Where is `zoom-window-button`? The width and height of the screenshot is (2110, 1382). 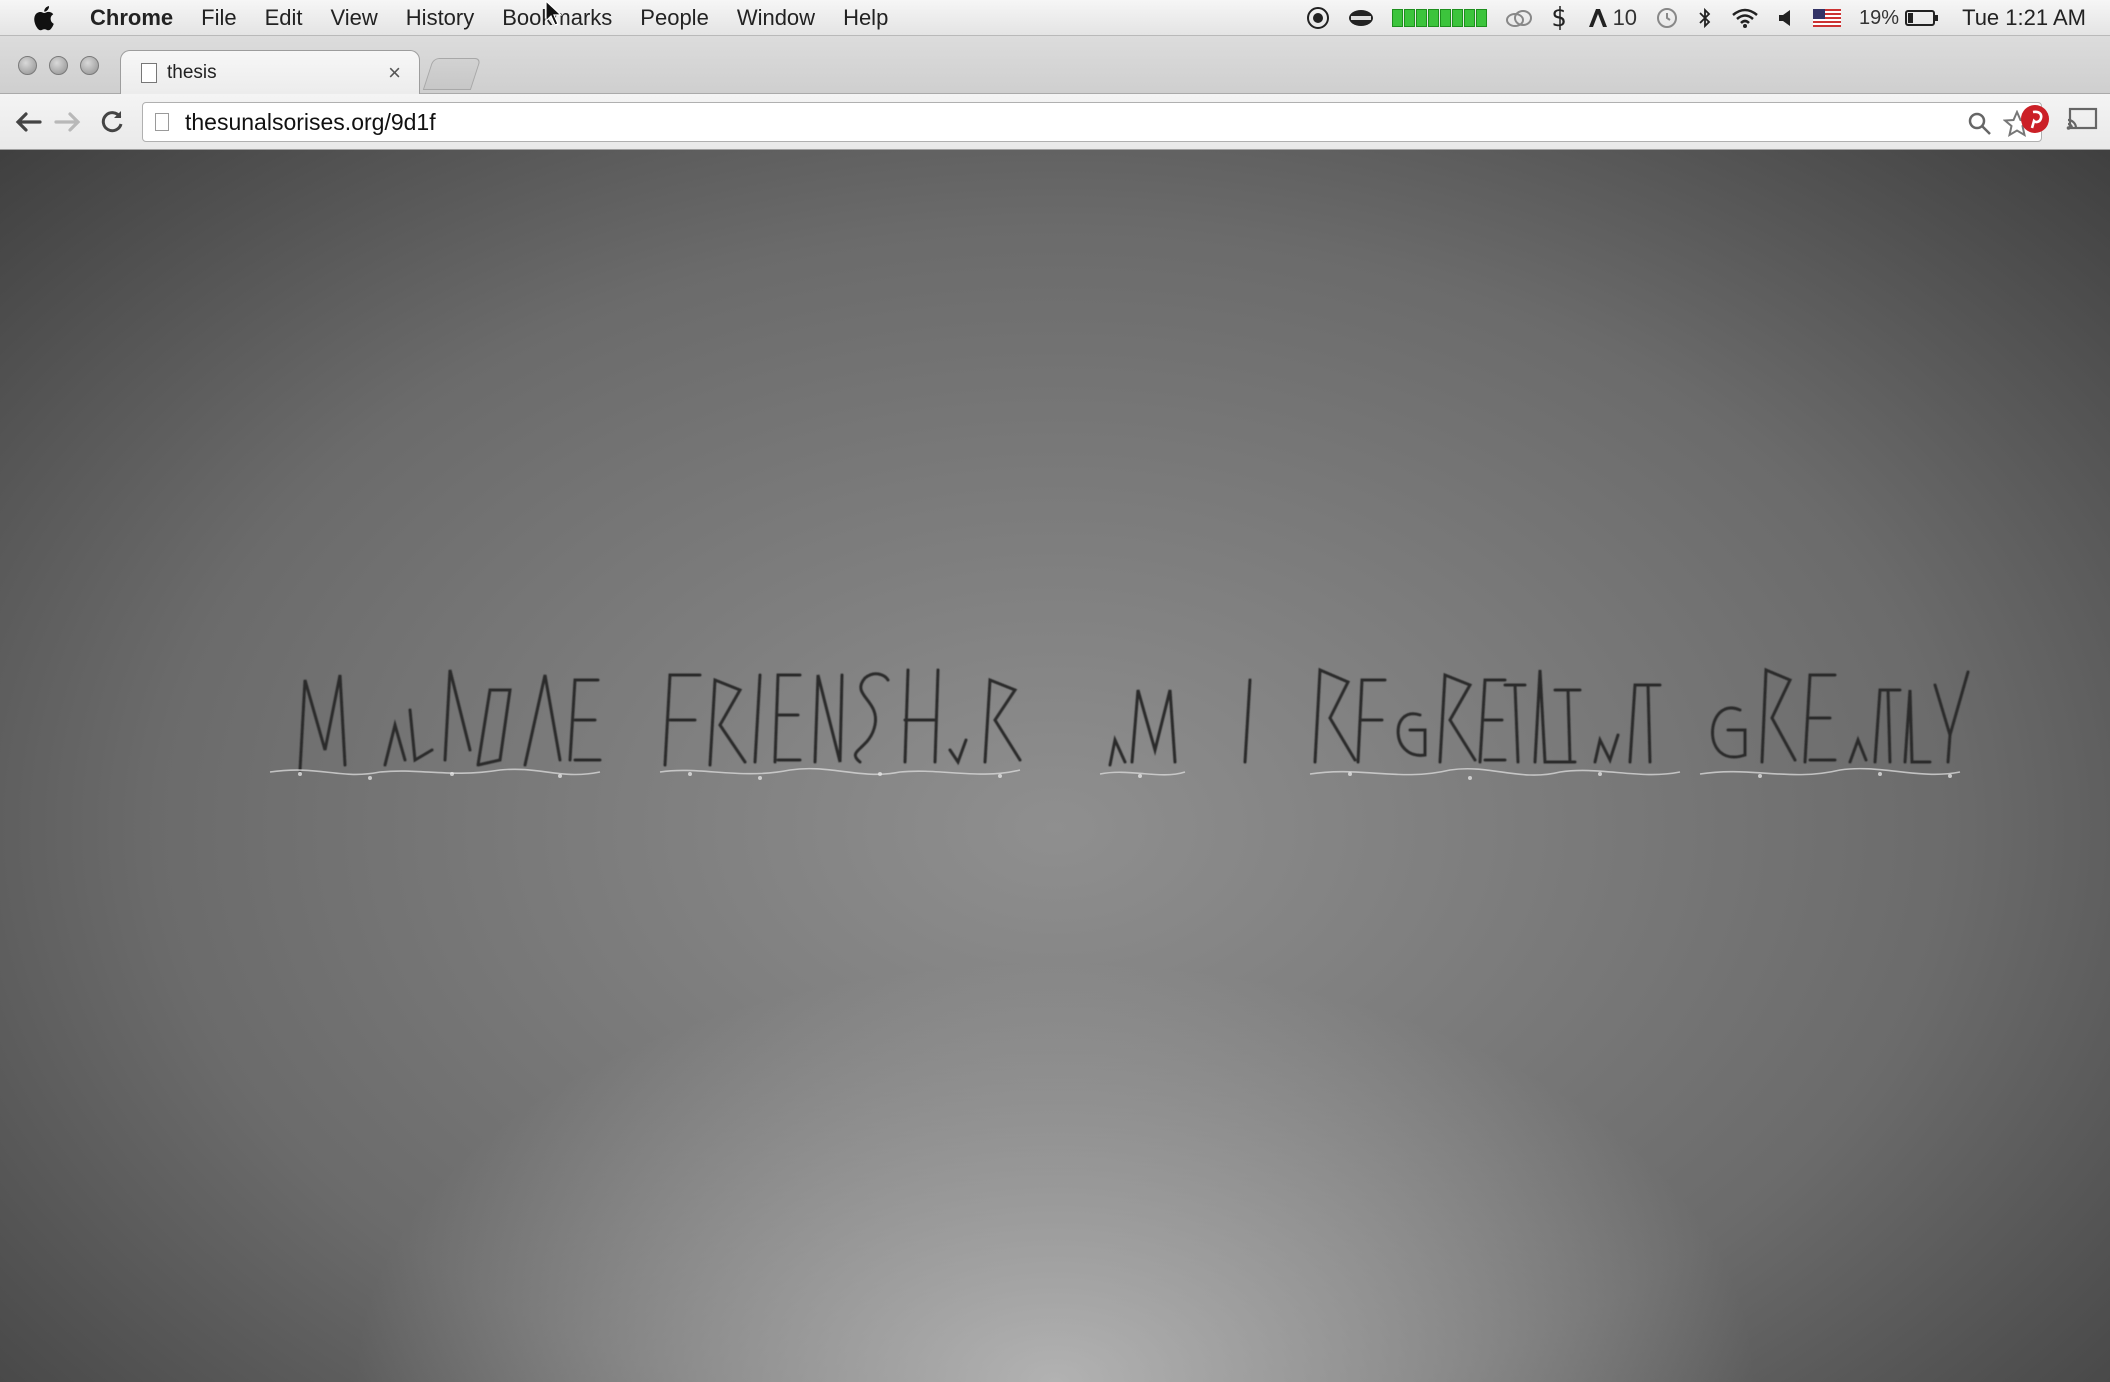
zoom-window-button is located at coordinates (89, 65).